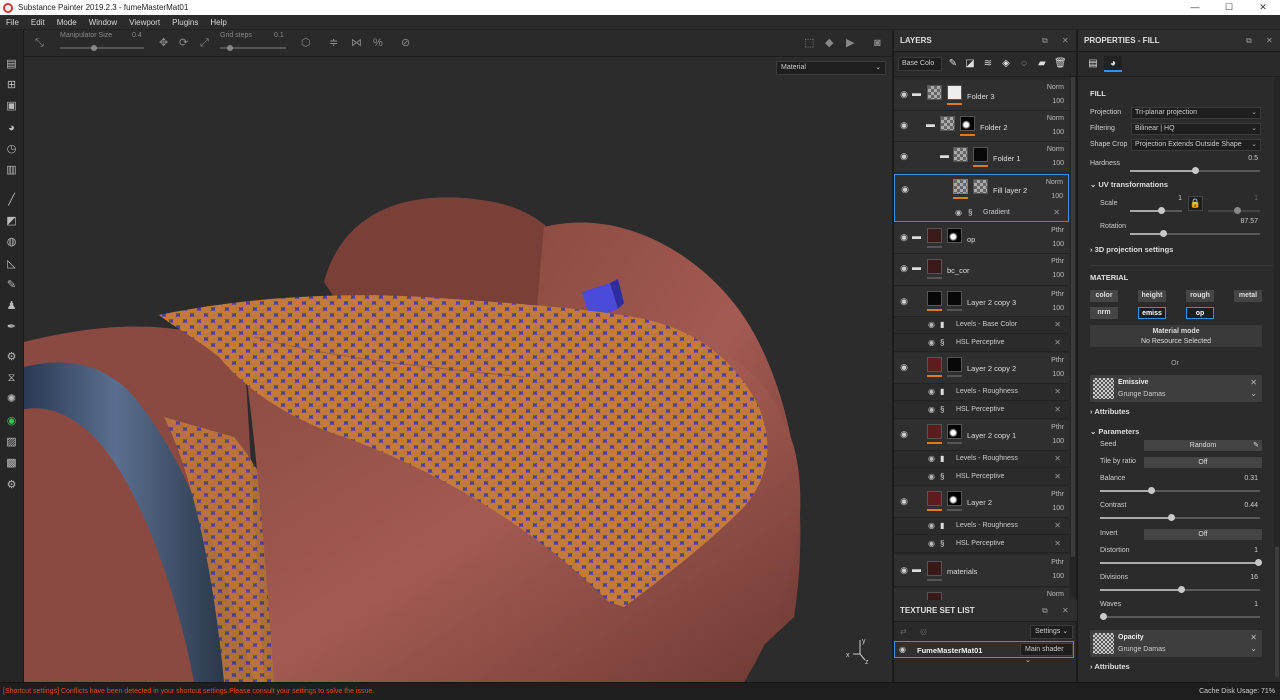 The width and height of the screenshot is (1280, 700). Describe the element at coordinates (981, 435) in the screenshot. I see `layer-row-layer-2-copy-1: ◉ Layer 2 copy 1 Pthr 100` at that location.